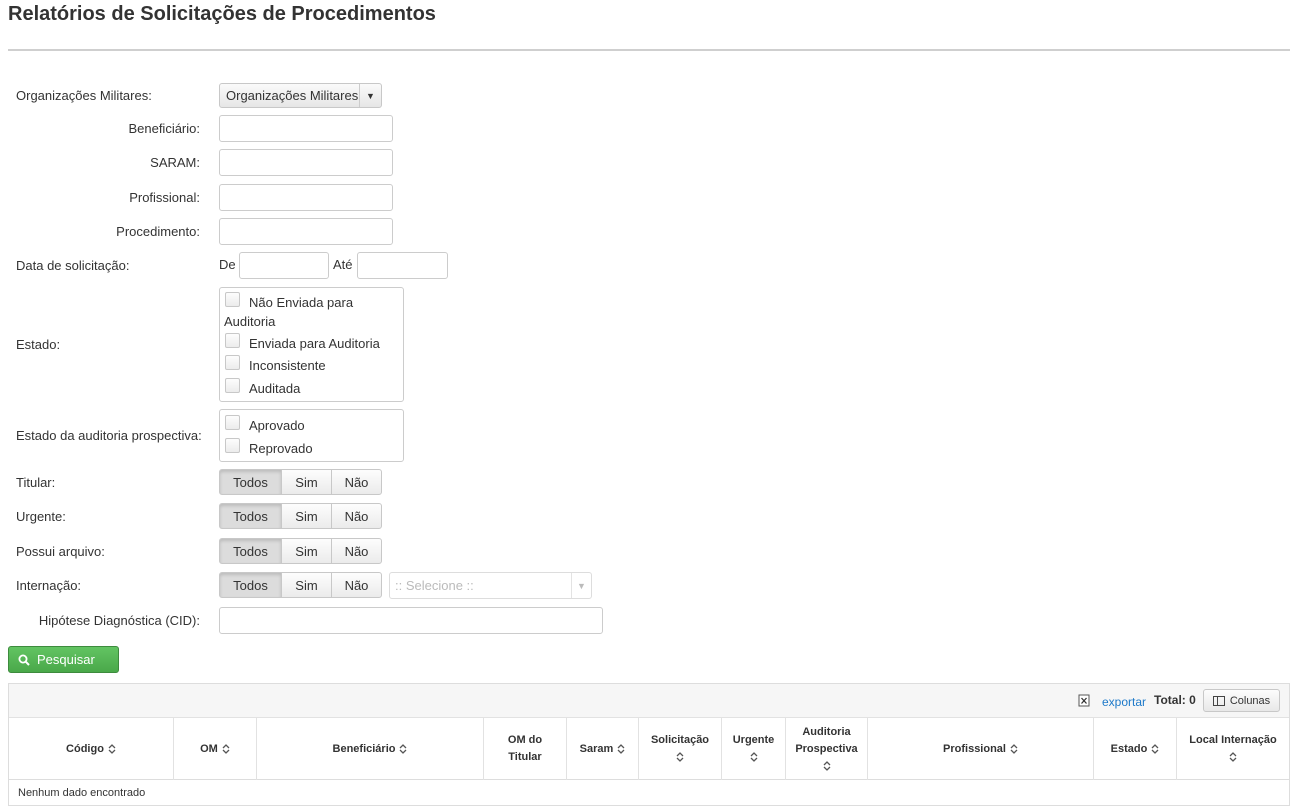  I want to click on column-header-codigo: Código, so click(91, 749).